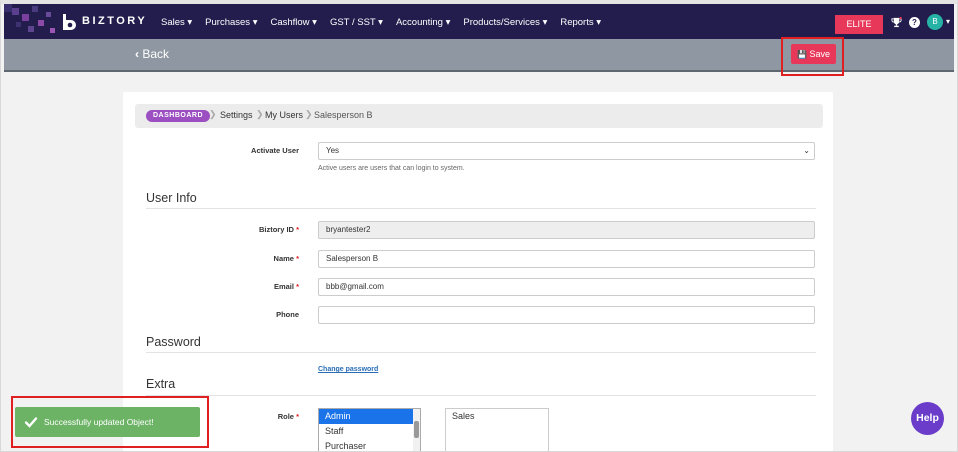 The height and width of the screenshot is (452, 958). I want to click on role-option-purchaser: Purchaser, so click(369, 445).